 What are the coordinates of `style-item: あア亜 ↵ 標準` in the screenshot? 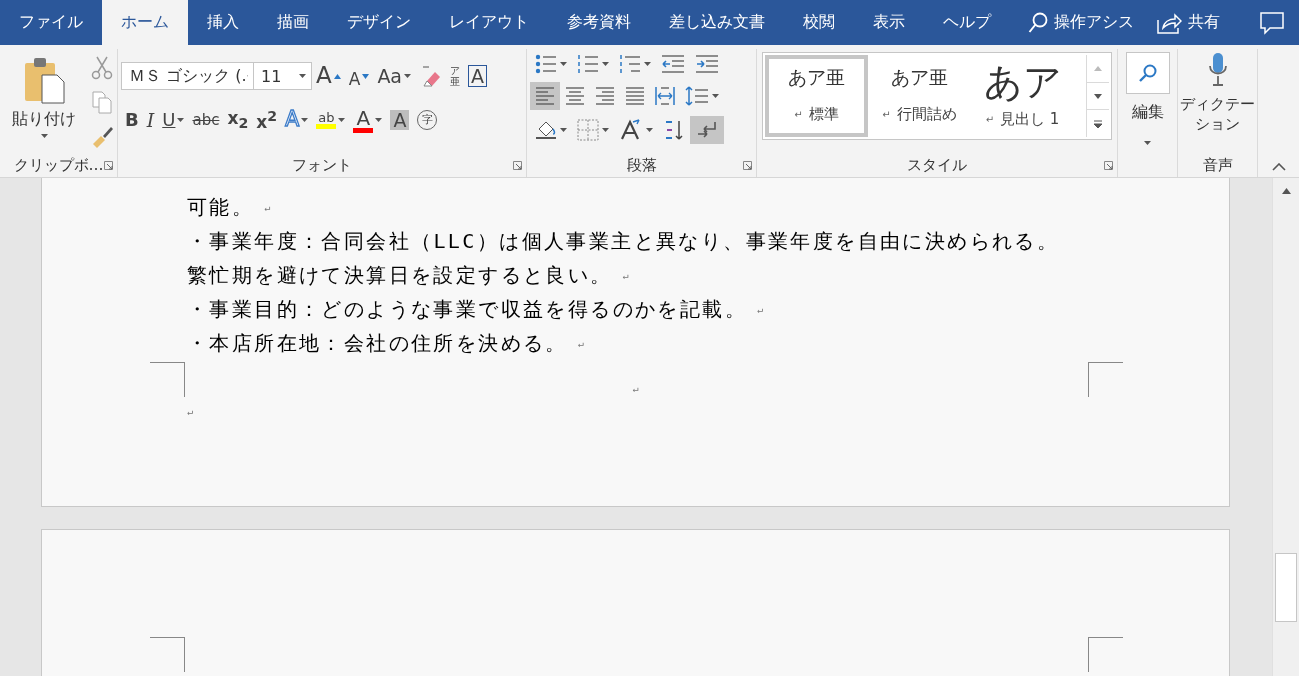 It's located at (816, 96).